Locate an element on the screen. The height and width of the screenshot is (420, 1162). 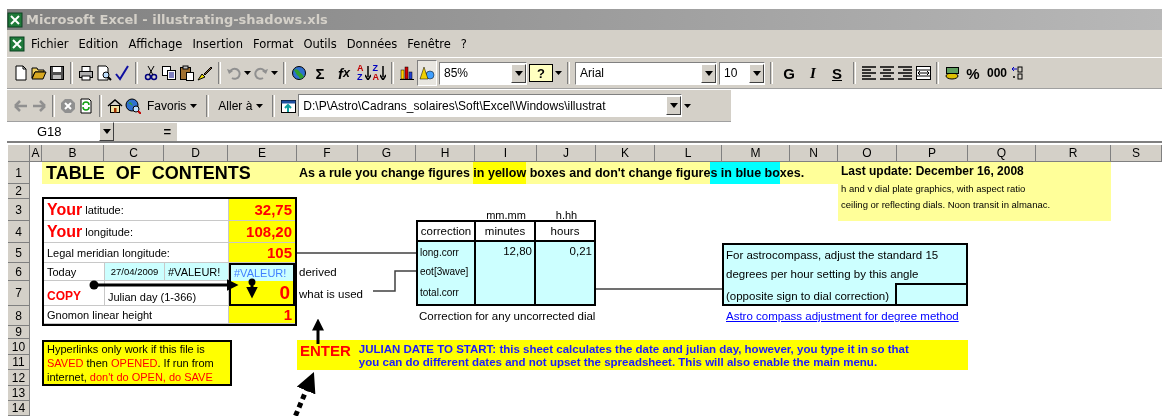
column-header: F is located at coordinates (327, 153).